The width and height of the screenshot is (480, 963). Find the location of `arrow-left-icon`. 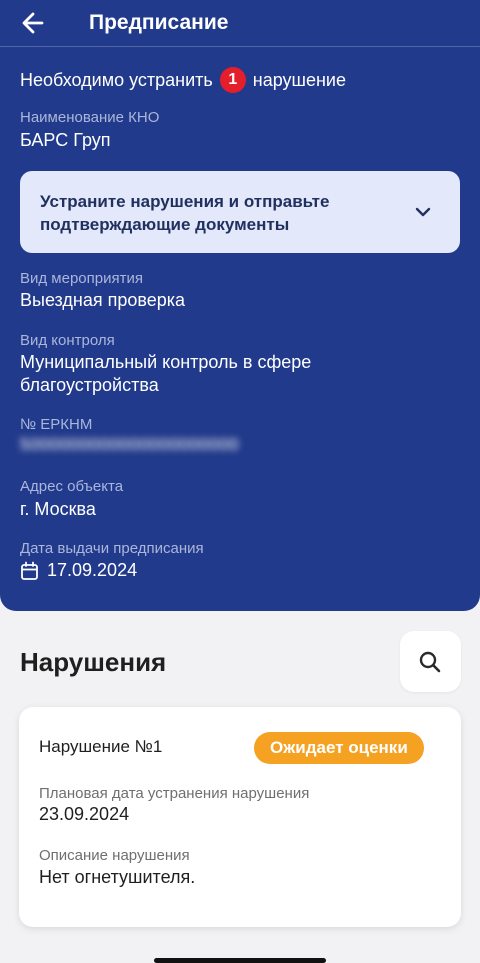

arrow-left-icon is located at coordinates (33, 23).